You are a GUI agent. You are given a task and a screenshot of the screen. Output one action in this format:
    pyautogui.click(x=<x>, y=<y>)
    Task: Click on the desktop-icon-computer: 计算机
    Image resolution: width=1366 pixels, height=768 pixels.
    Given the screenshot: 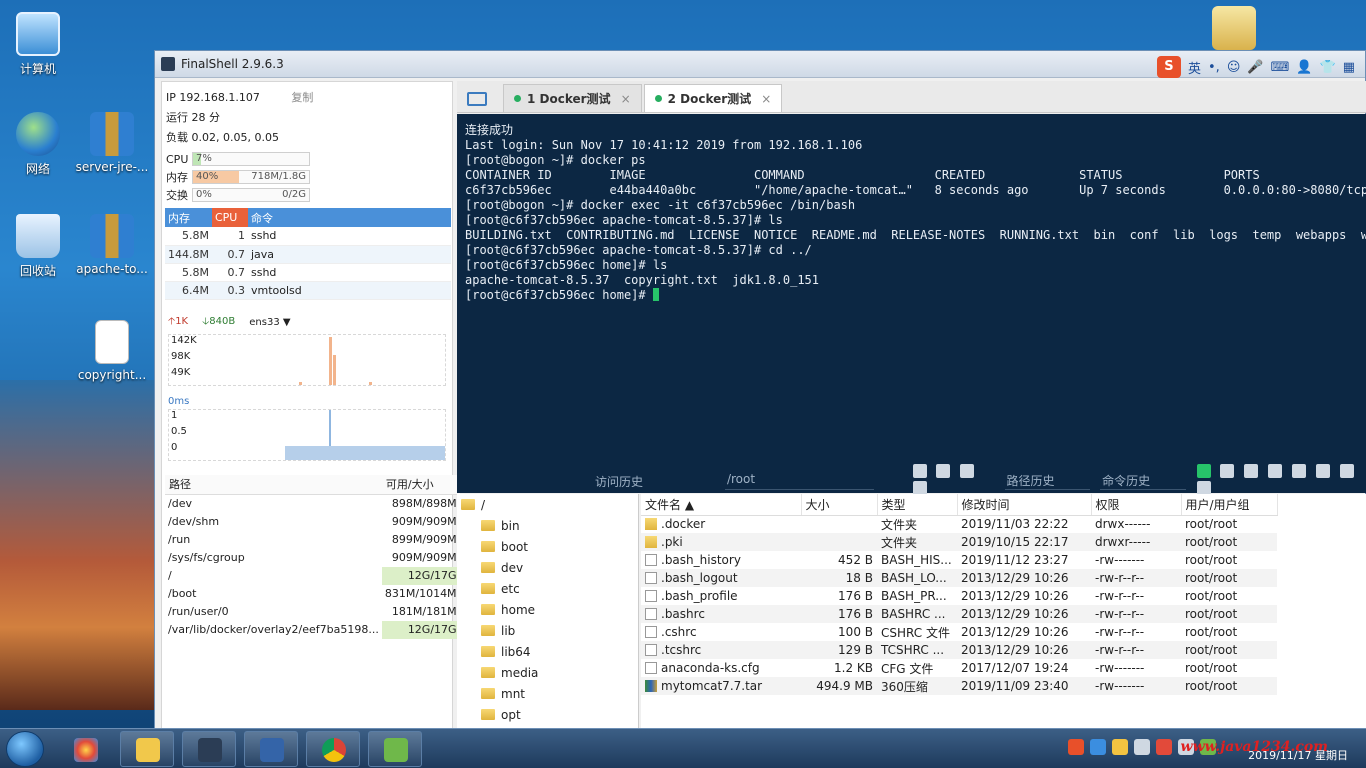 What is the action you would take?
    pyautogui.click(x=38, y=44)
    